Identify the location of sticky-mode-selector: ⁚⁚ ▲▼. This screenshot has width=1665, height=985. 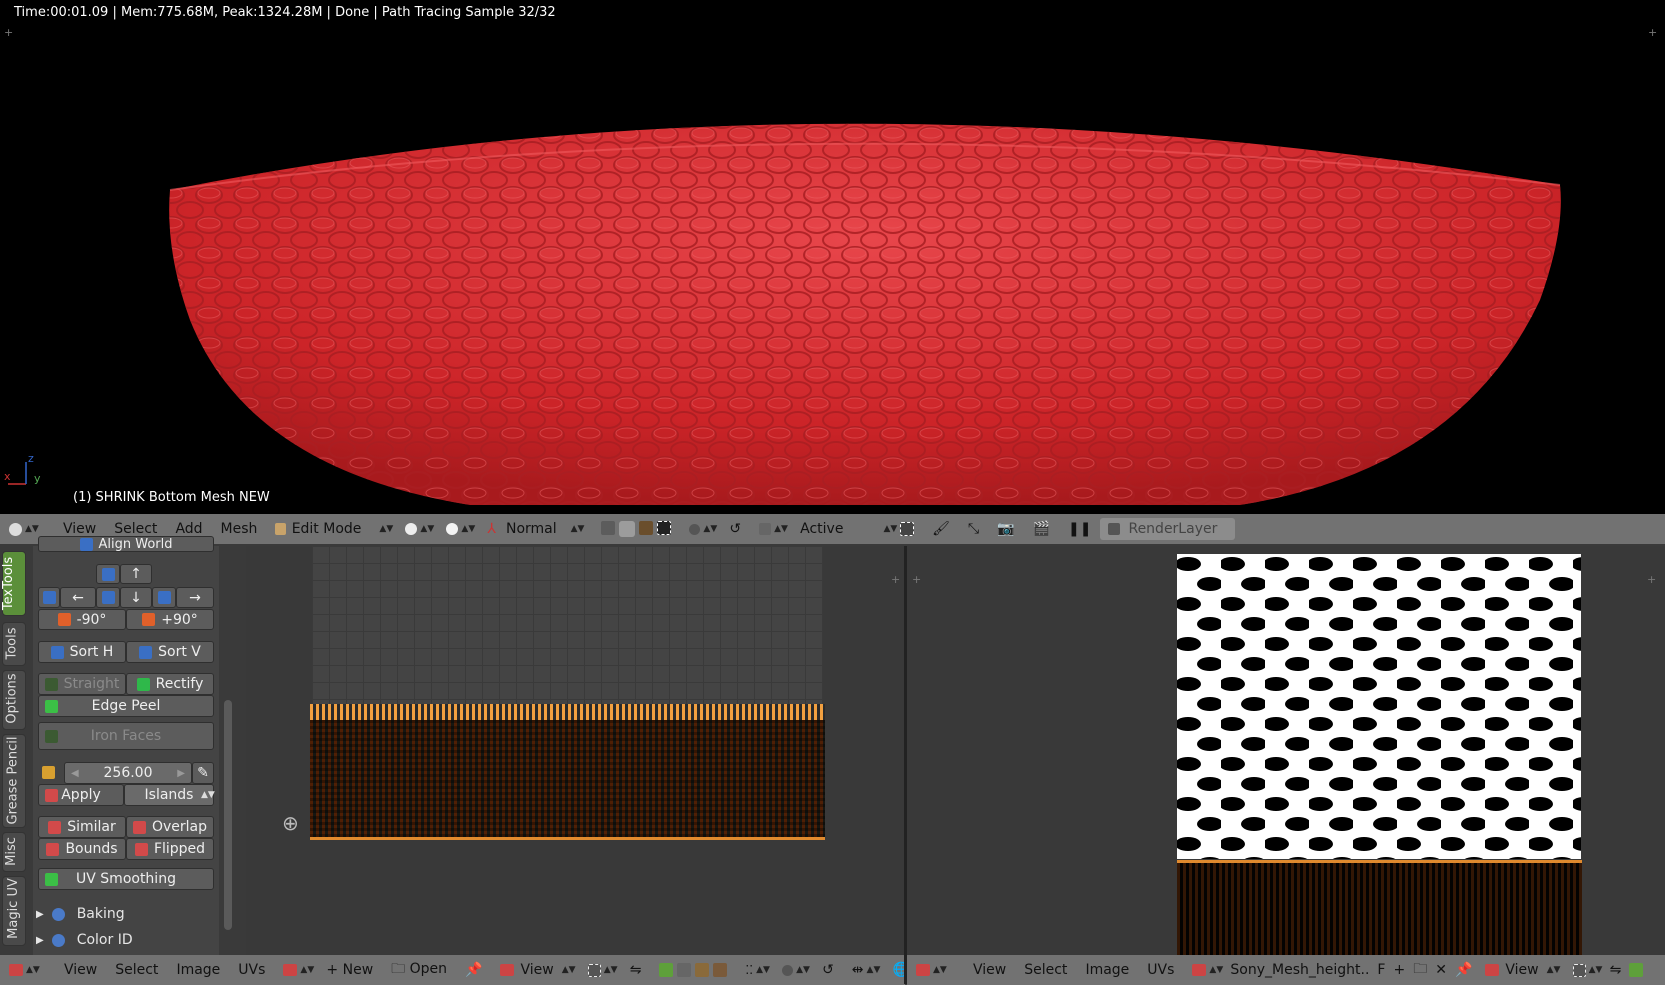
(754, 970).